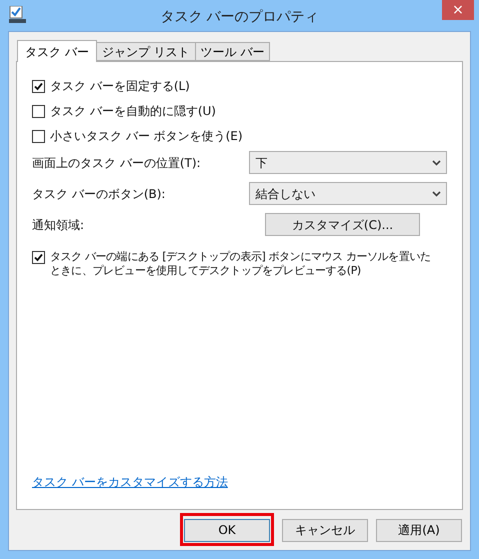 The height and width of the screenshot is (559, 479). What do you see at coordinates (232, 51) in the screenshot?
I see `tab: ツール バー` at bounding box center [232, 51].